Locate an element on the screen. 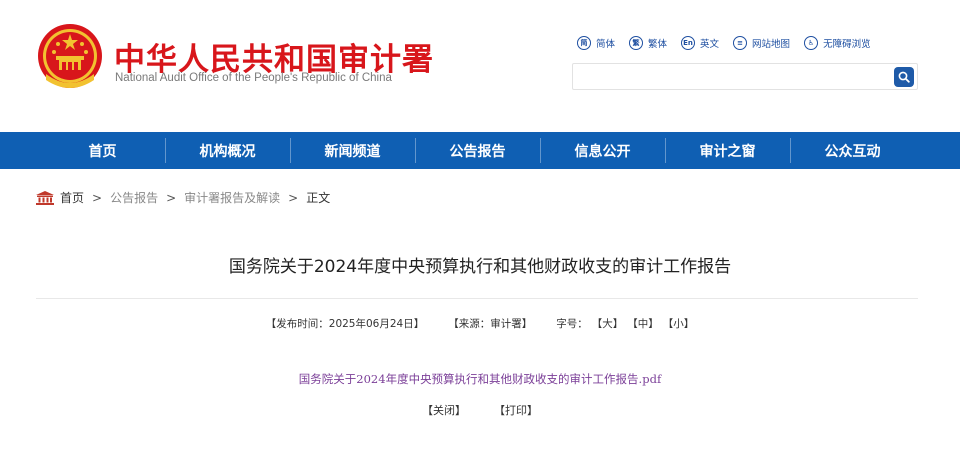  font-size-medium-button: 【中】 is located at coordinates (643, 323).